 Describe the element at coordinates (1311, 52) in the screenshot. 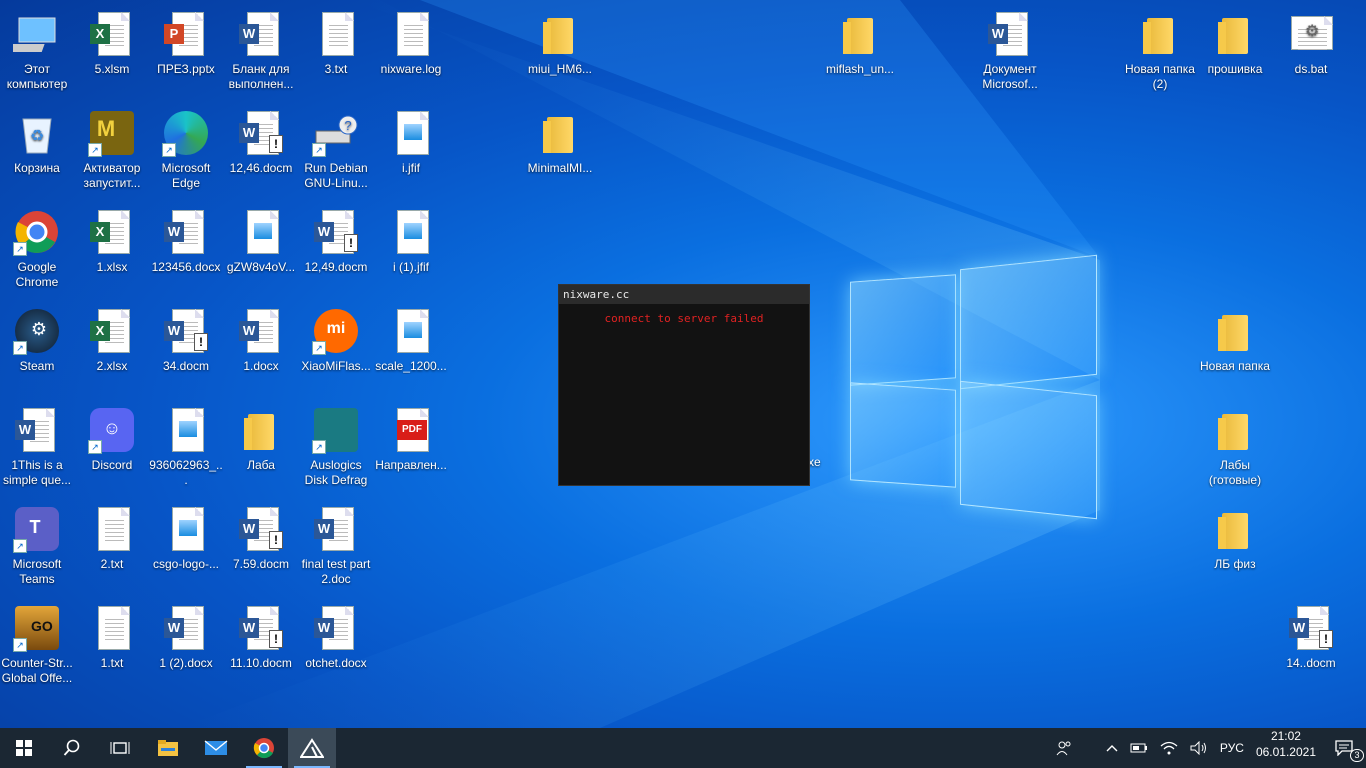

I see `desktop-icon: ⚙ ds.bat` at that location.